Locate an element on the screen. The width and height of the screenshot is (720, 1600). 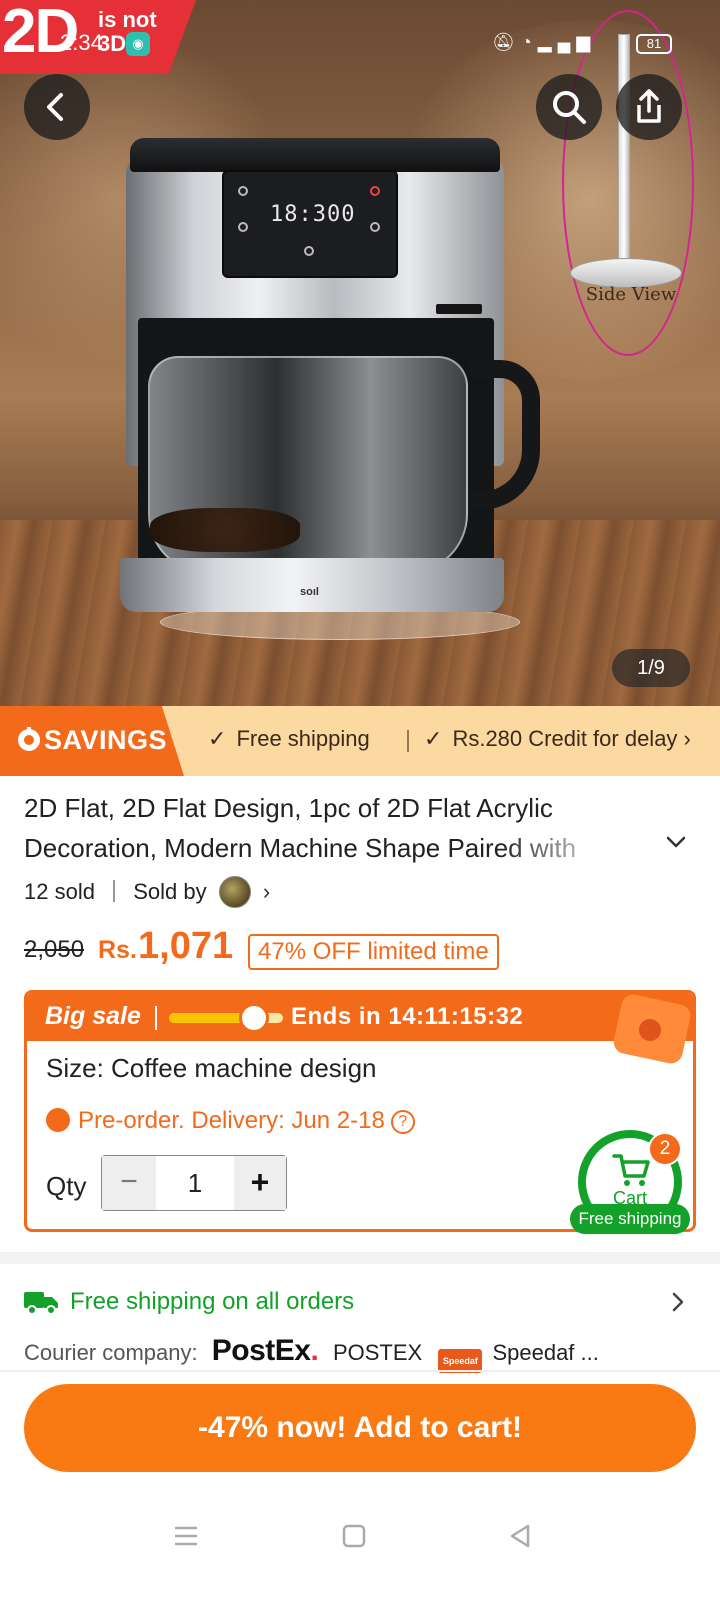
expand-title-chevron-down-icon is located at coordinates (676, 842).